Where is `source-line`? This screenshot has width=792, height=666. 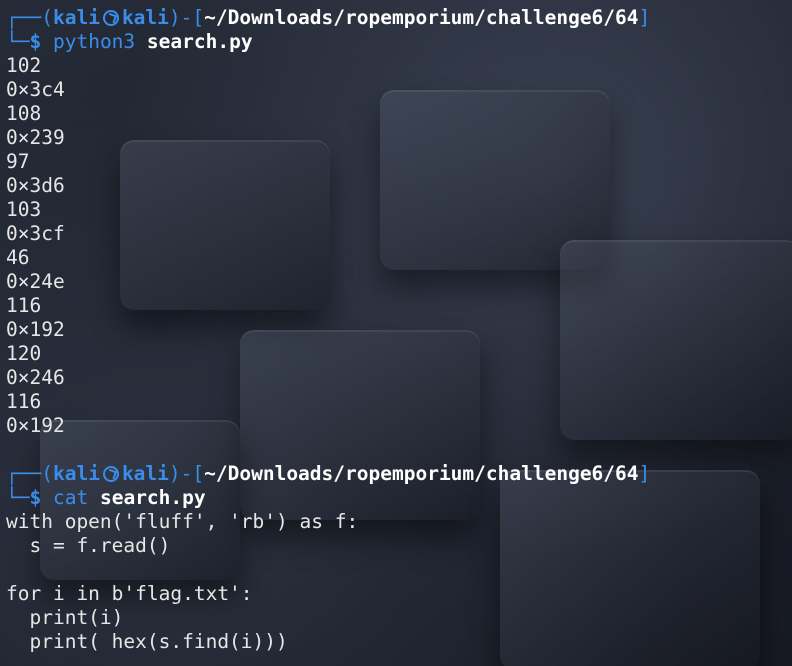 source-line is located at coordinates (399, 570).